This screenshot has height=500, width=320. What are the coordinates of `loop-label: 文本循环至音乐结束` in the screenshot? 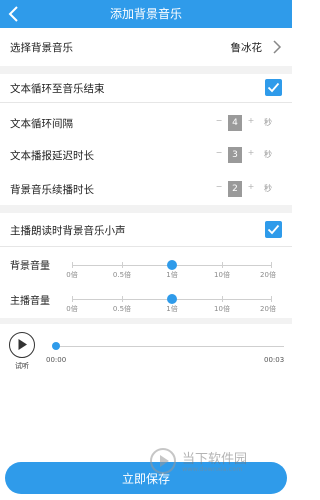 It's located at (57, 89).